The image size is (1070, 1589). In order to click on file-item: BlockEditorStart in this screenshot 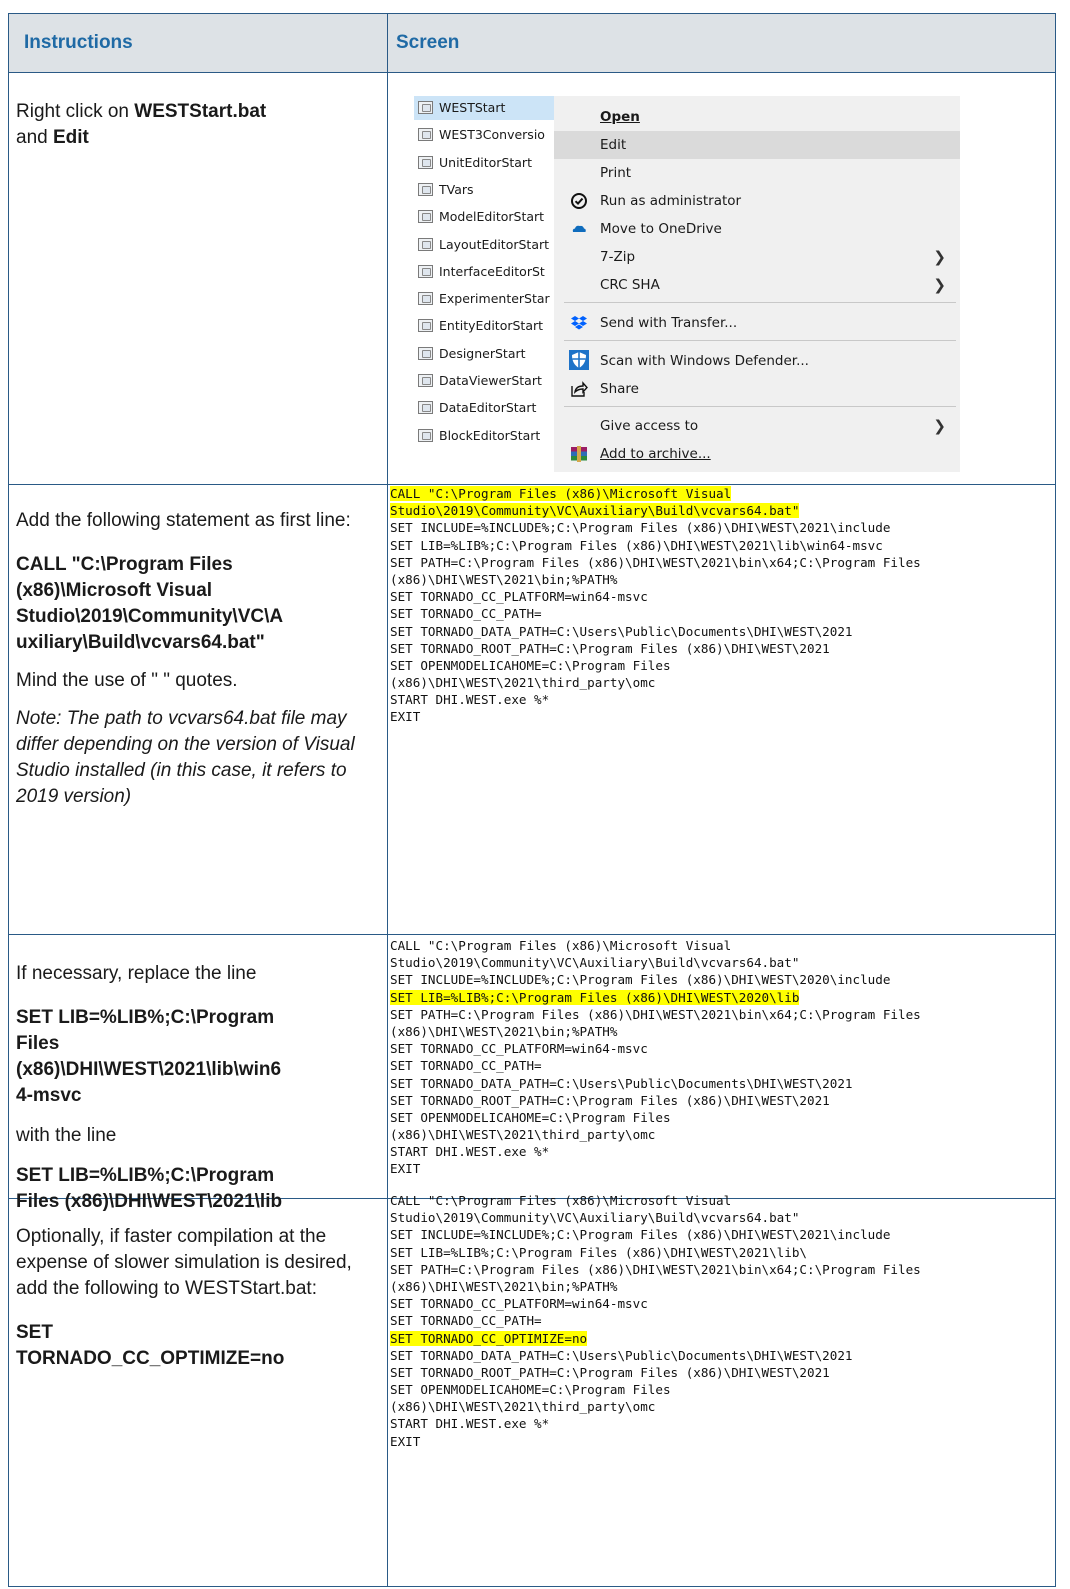, I will do `click(489, 436)`.